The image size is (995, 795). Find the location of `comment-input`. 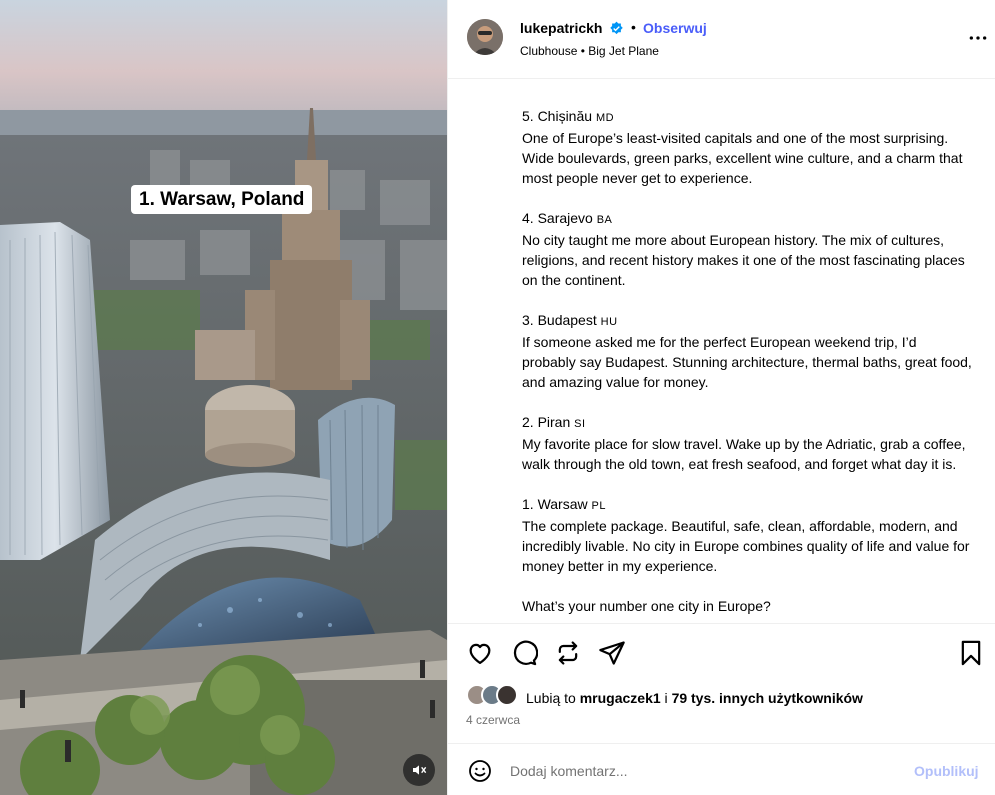

comment-input is located at coordinates (700, 771).